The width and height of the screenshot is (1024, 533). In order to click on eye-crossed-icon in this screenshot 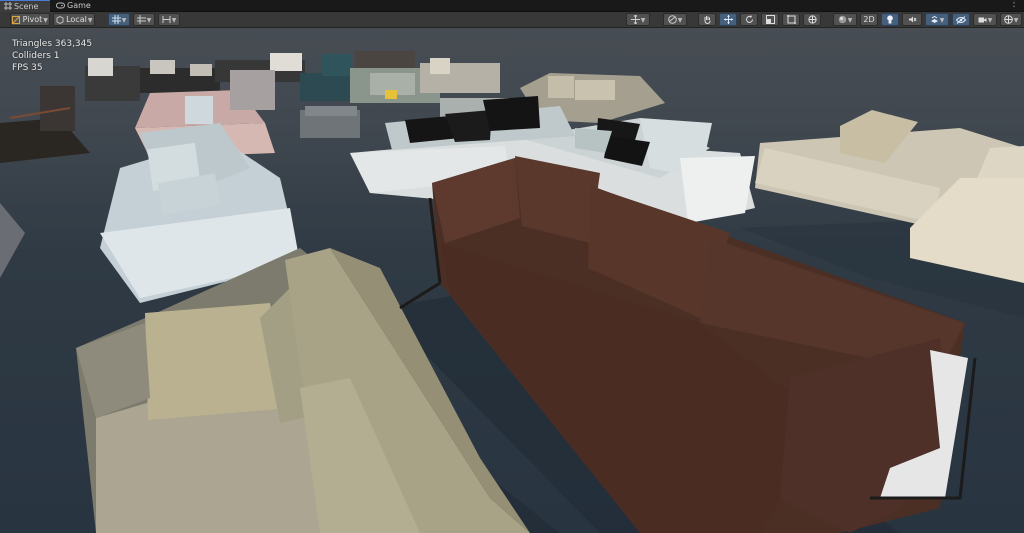, I will do `click(961, 20)`.